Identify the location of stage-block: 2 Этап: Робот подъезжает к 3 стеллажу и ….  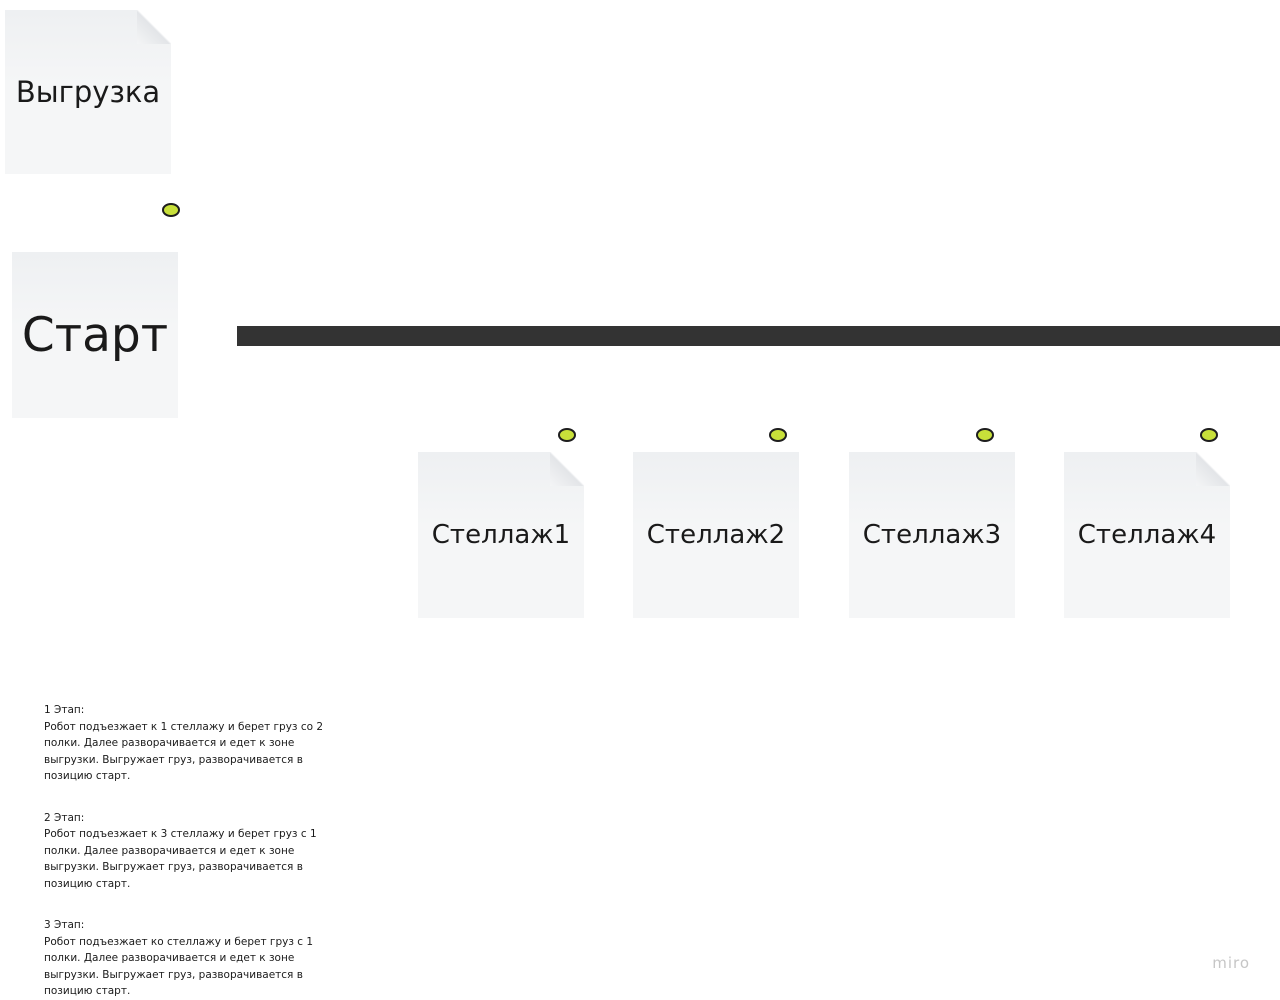
(184, 851).